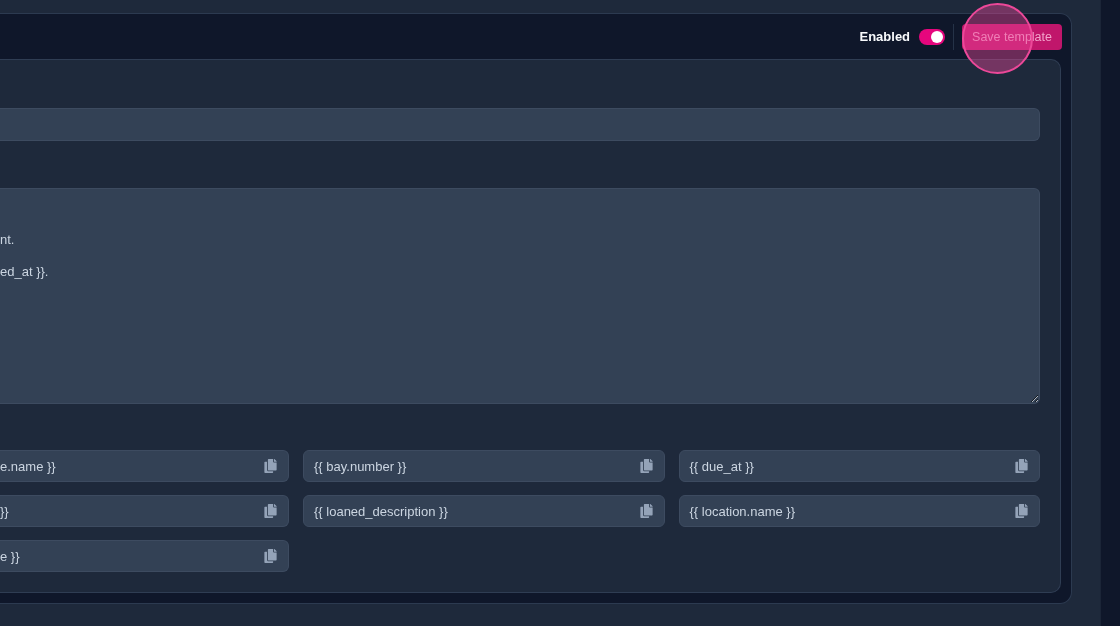 The height and width of the screenshot is (626, 1120). What do you see at coordinates (381, 511) in the screenshot?
I see `variable-name: {{ loaned_description }}` at bounding box center [381, 511].